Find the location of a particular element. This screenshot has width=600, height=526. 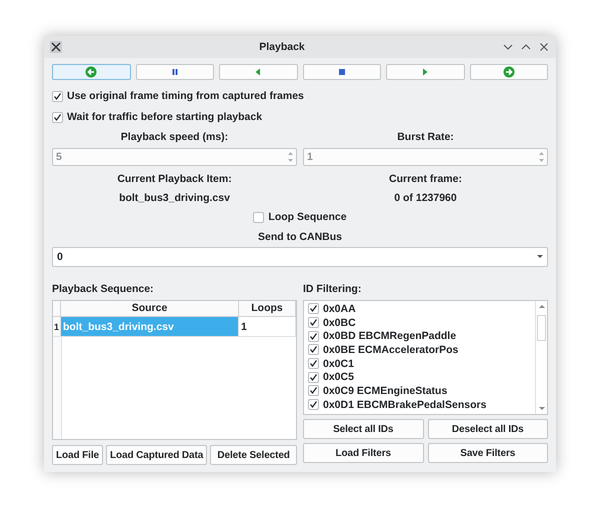

checkbox-label: 0x0AA is located at coordinates (339, 308).